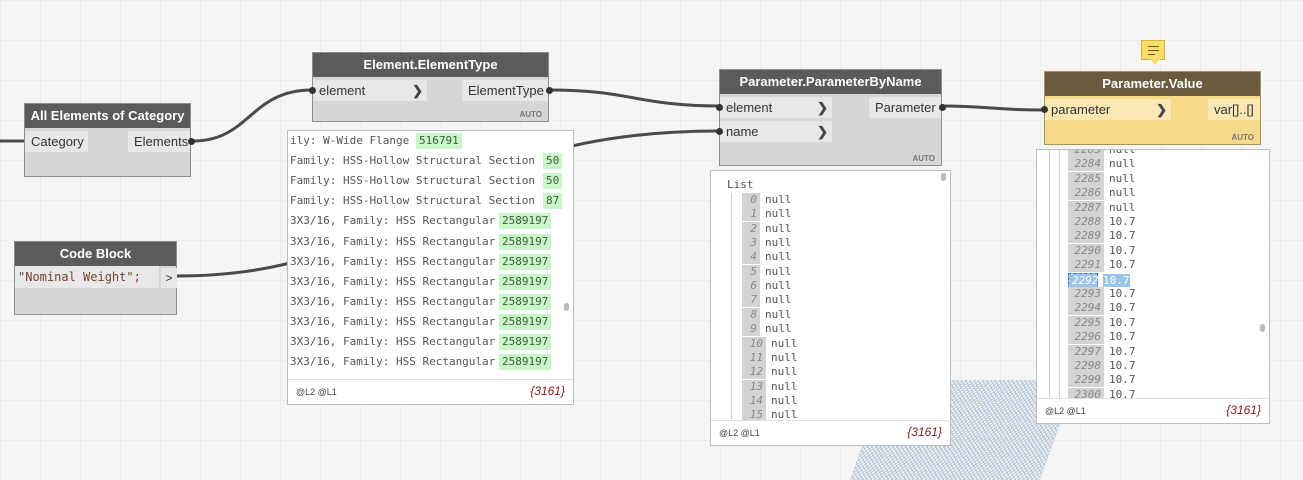  Describe the element at coordinates (505, 90) in the screenshot. I see `output-port-elementtype: ElementType` at that location.